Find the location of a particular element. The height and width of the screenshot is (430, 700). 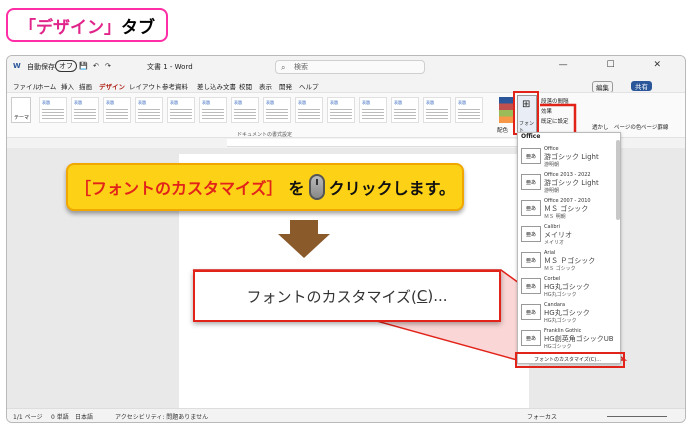

font-option: 亜あ Office 游ゴシック Light 游明朝 is located at coordinates (569, 156).